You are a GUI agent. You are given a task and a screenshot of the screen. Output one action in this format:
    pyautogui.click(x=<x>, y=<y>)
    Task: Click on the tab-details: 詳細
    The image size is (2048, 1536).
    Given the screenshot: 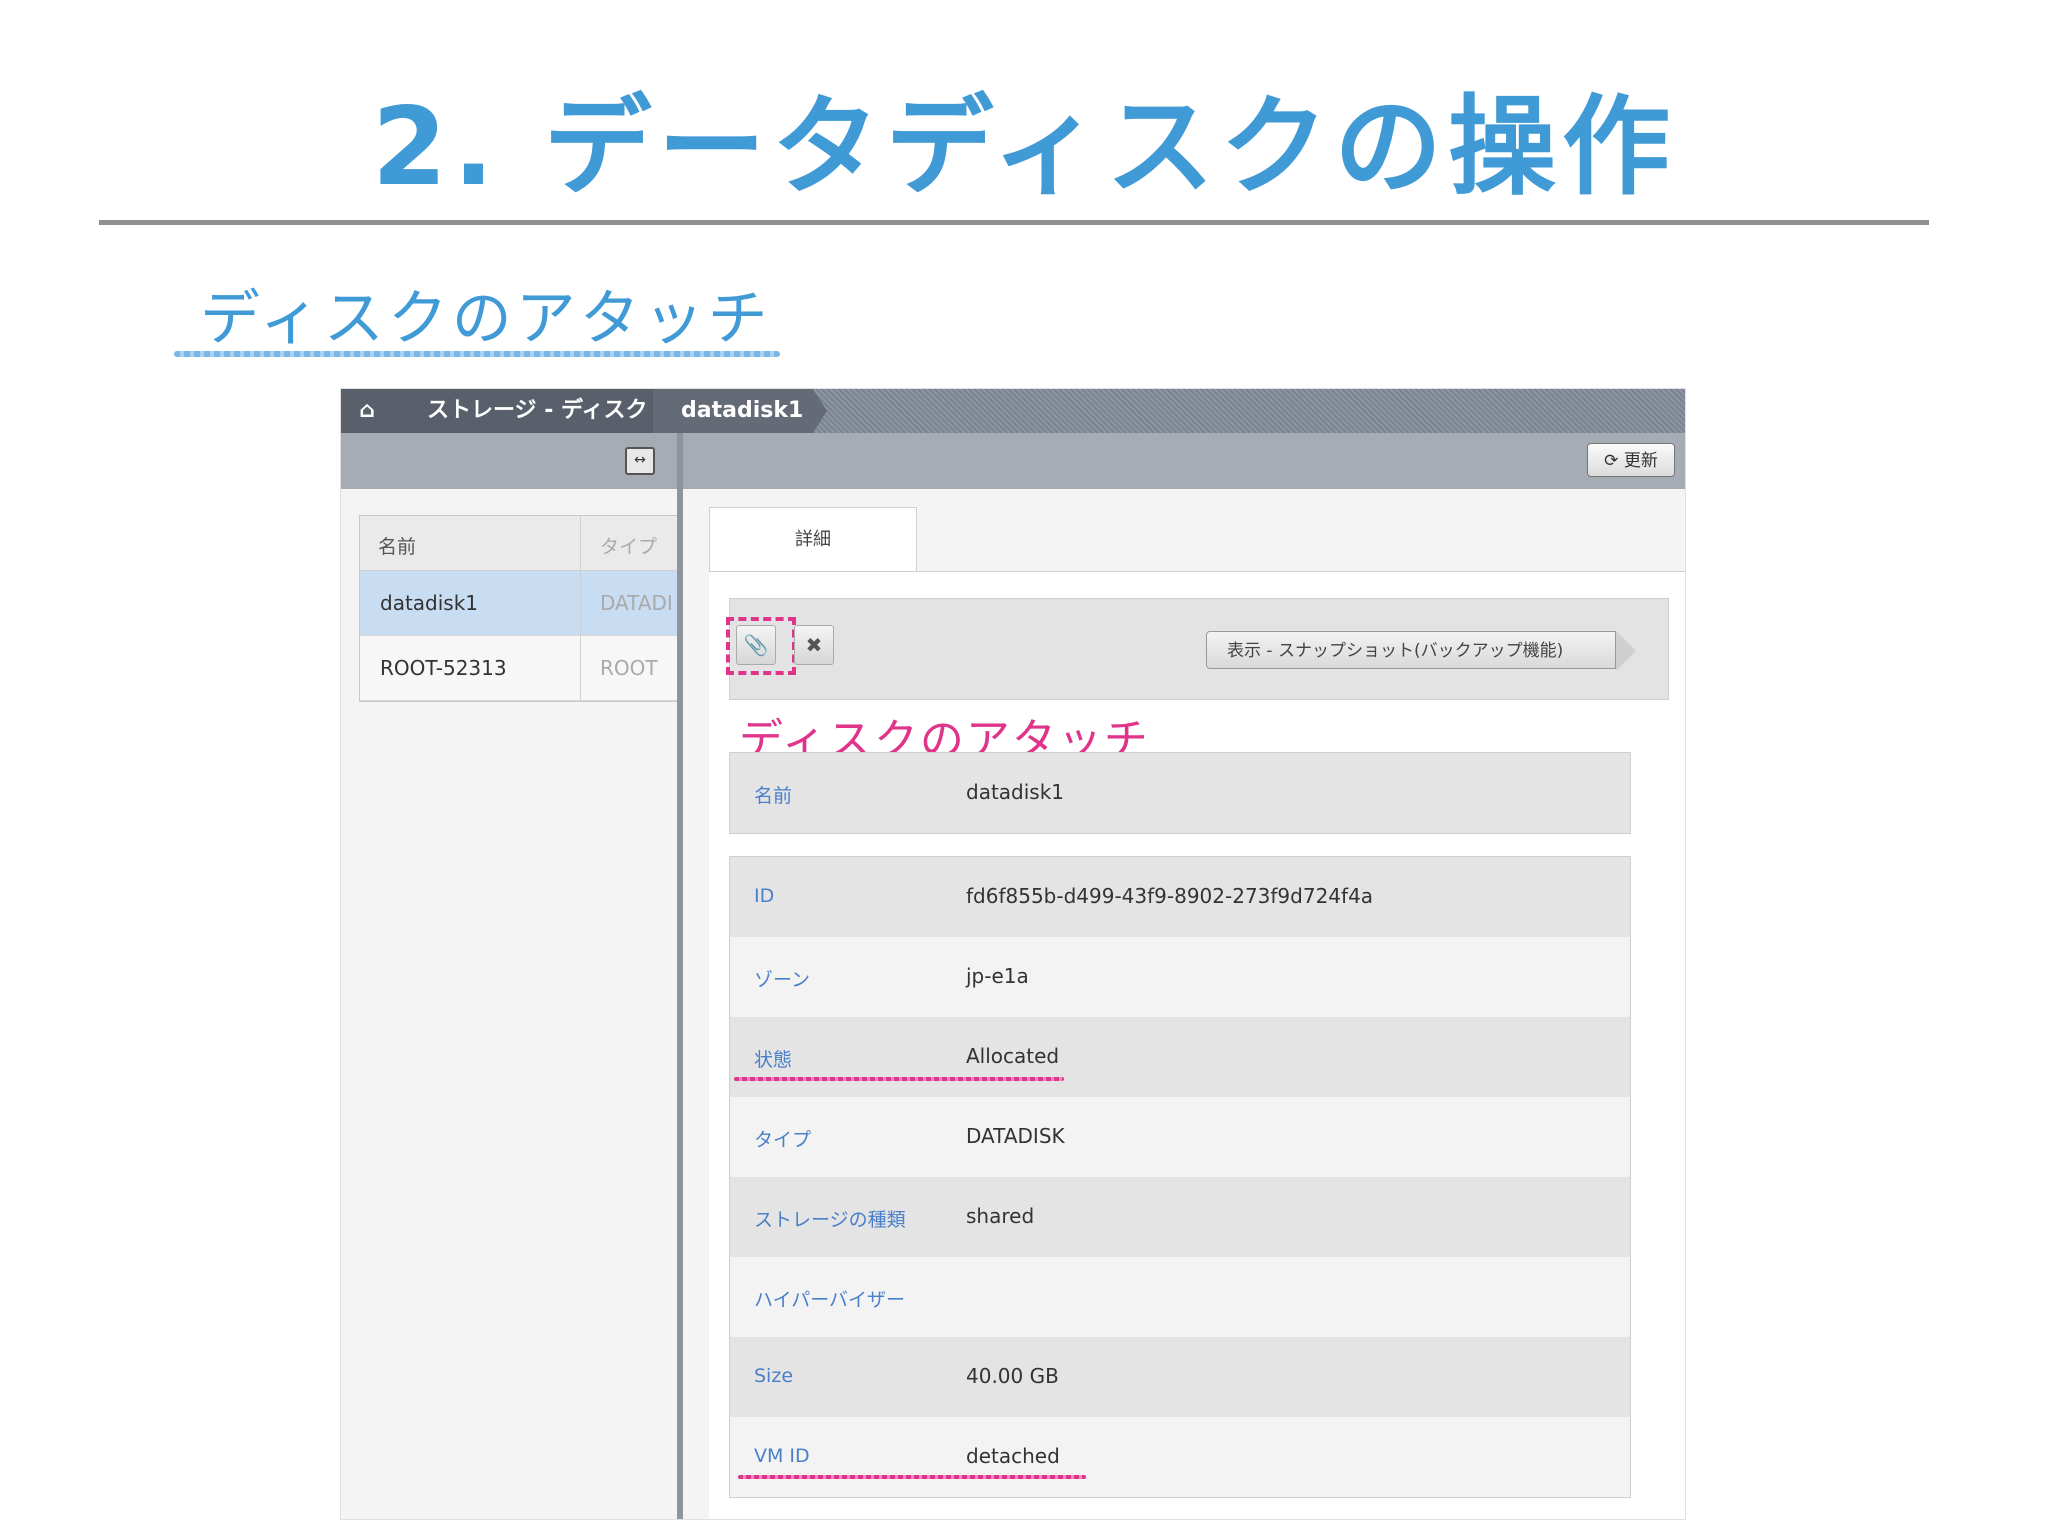 What is the action you would take?
    pyautogui.click(x=813, y=539)
    